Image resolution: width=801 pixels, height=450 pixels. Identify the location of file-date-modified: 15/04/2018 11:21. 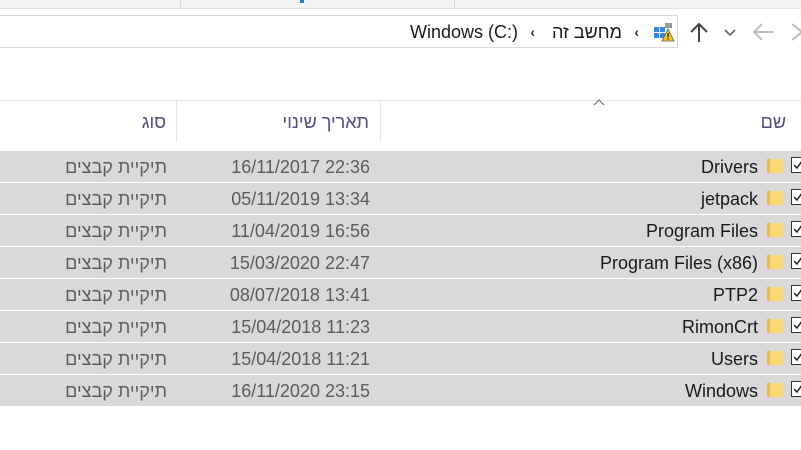
(300, 359).